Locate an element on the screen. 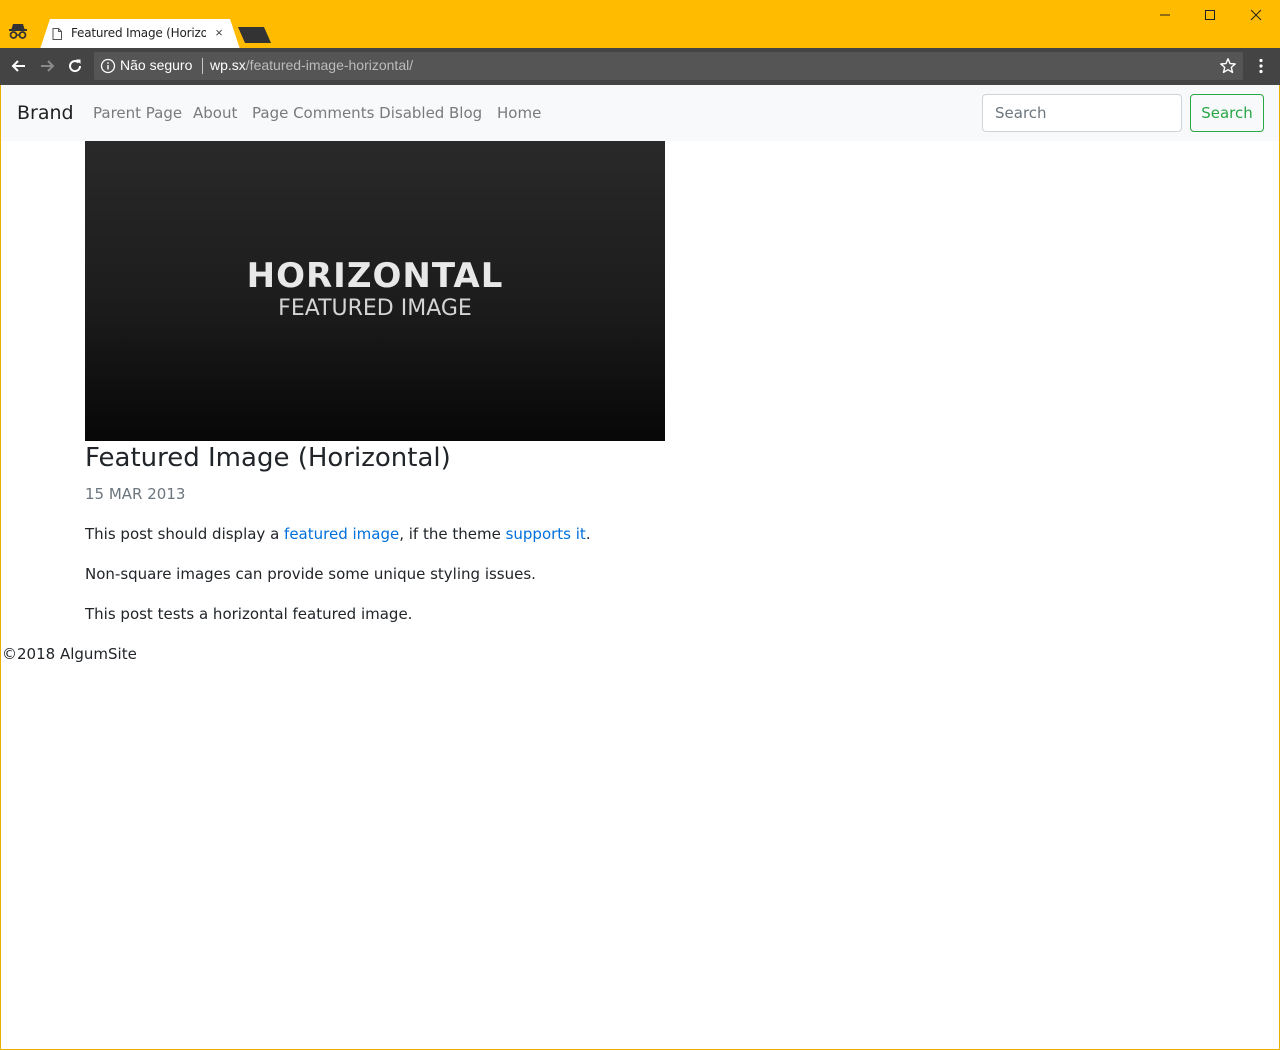  nav-link-about: About is located at coordinates (215, 113).